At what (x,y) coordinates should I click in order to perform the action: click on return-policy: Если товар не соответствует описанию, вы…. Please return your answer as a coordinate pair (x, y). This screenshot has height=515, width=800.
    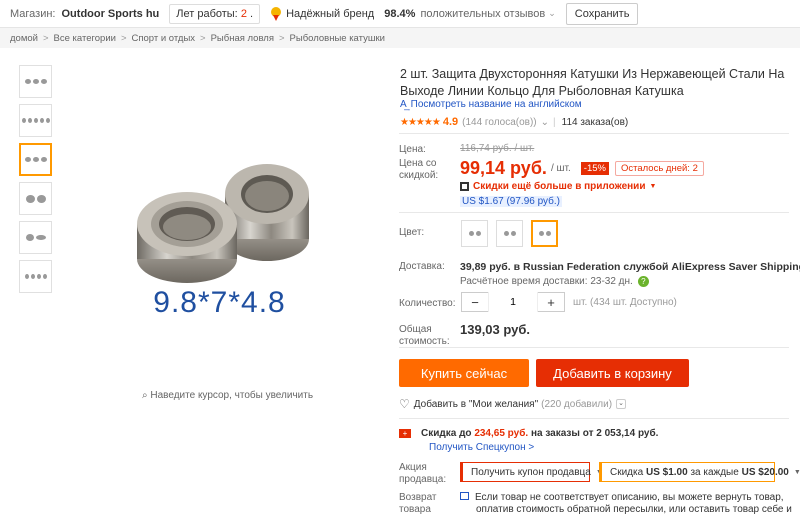
    Looking at the image, I should click on (626, 503).